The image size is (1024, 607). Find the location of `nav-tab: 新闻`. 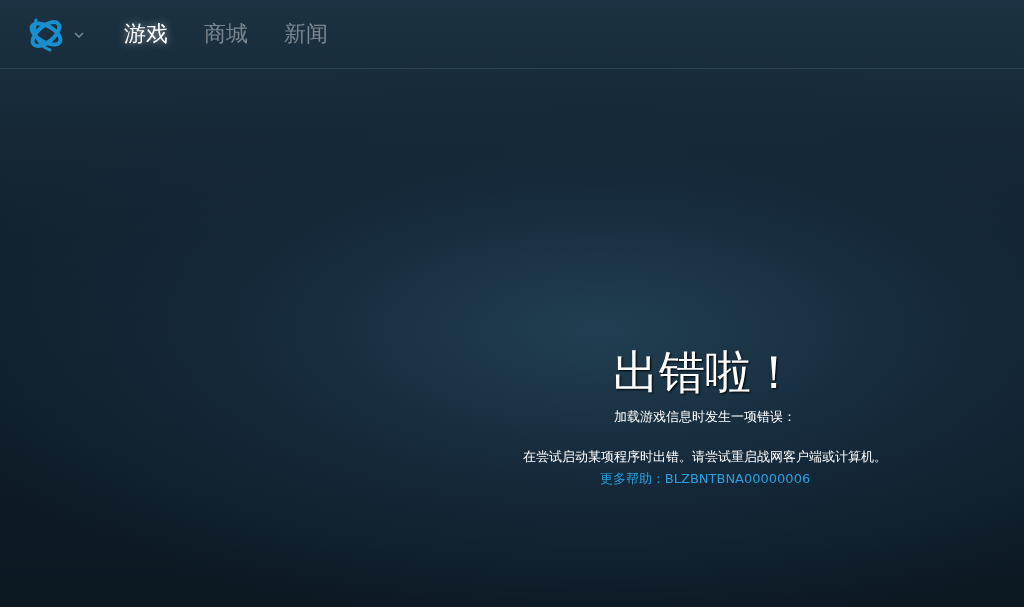

nav-tab: 新闻 is located at coordinates (306, 34).